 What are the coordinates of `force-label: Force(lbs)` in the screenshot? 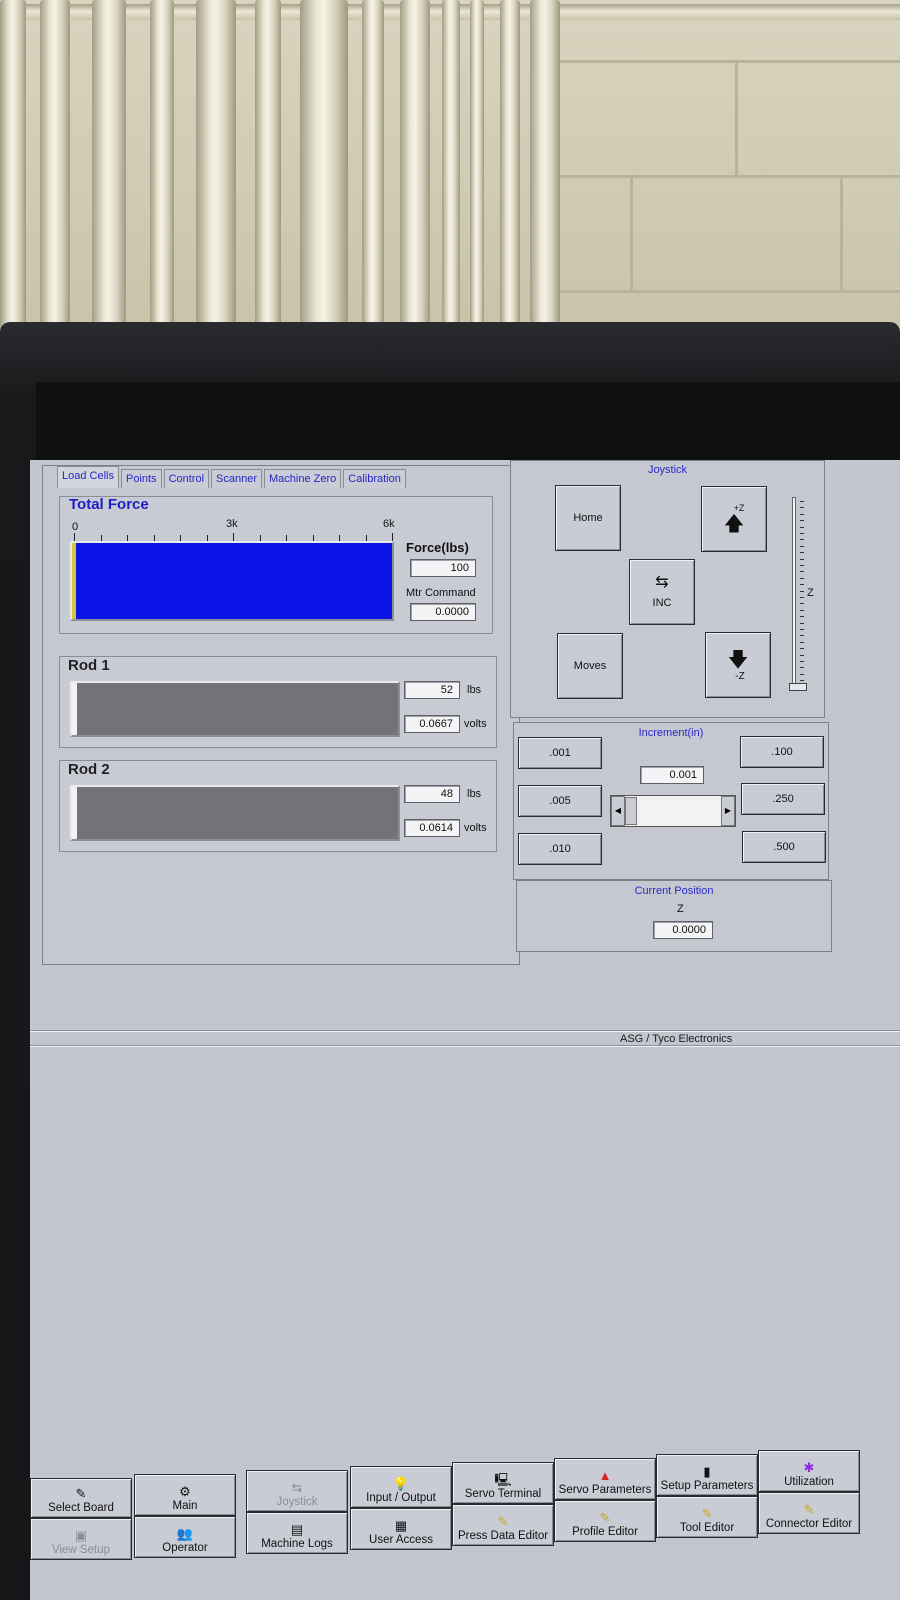 It's located at (437, 547).